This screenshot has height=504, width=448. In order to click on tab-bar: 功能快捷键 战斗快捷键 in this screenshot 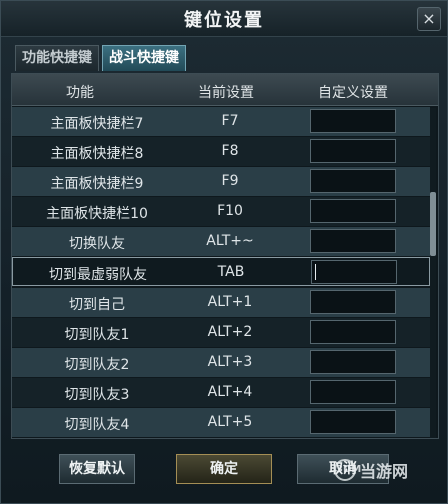, I will do `click(102, 59)`.